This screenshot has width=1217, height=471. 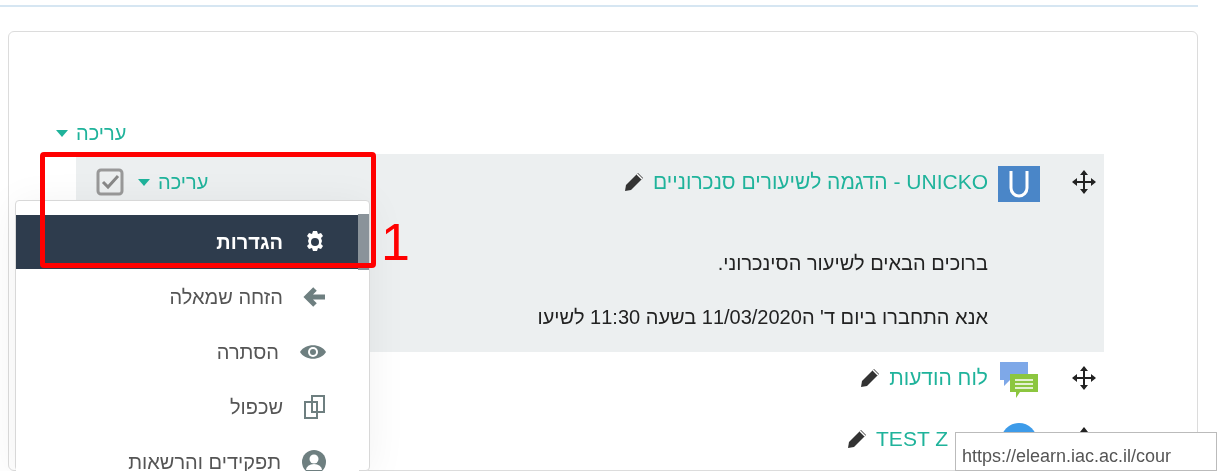 What do you see at coordinates (762, 317) in the screenshot?
I see `description-text: אנא התחברו ביום ד' ה11/03/2020 בשעה 11:30 לשיעו` at bounding box center [762, 317].